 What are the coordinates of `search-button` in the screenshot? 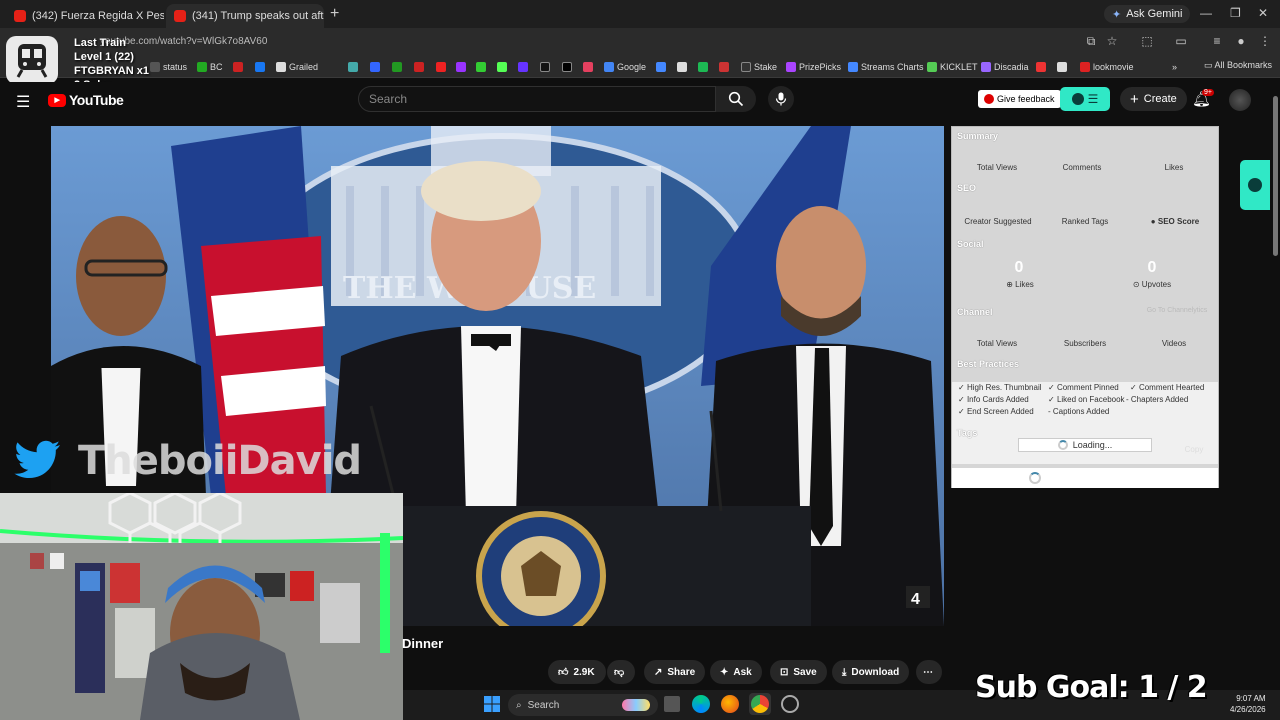 It's located at (736, 99).